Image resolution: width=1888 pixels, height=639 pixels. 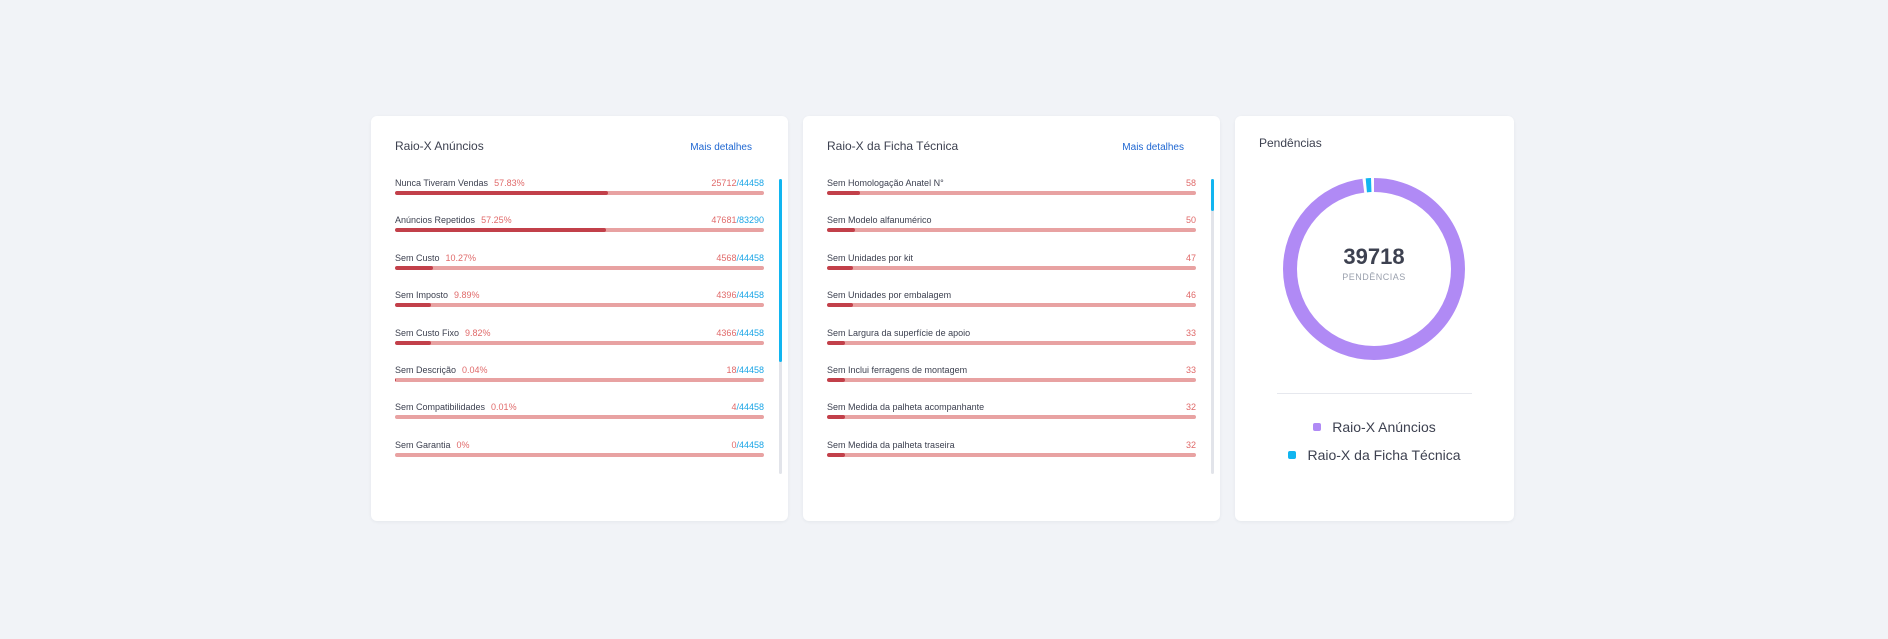 I want to click on row-label-text: Sem Garantia, so click(x=423, y=444).